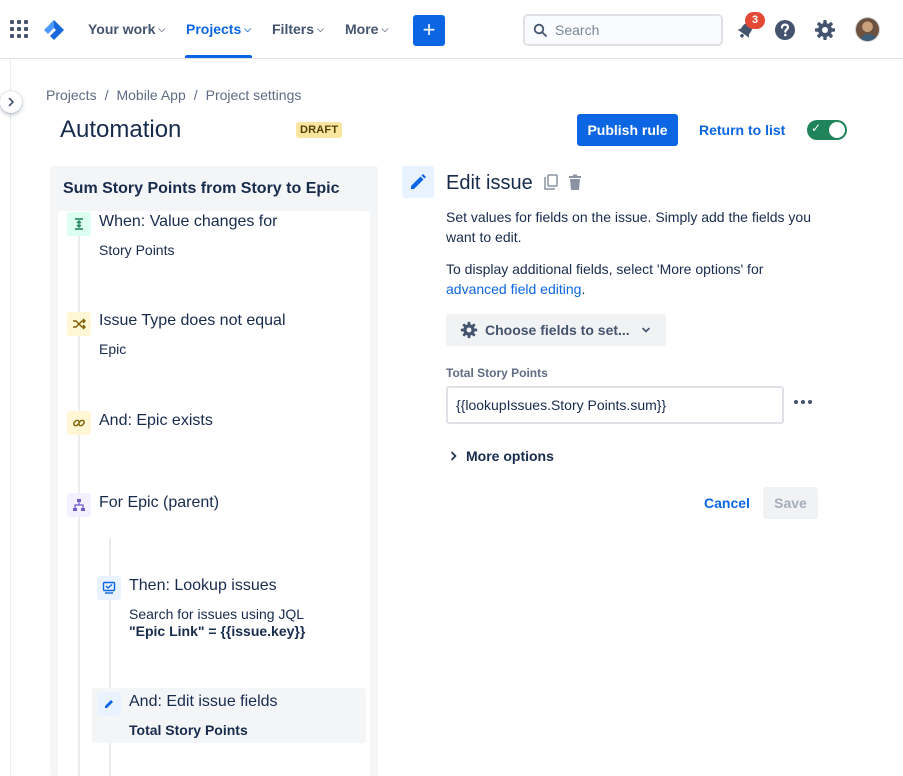  Describe the element at coordinates (217, 614) in the screenshot. I see `component-subtitle: Search for issues using JQL` at that location.